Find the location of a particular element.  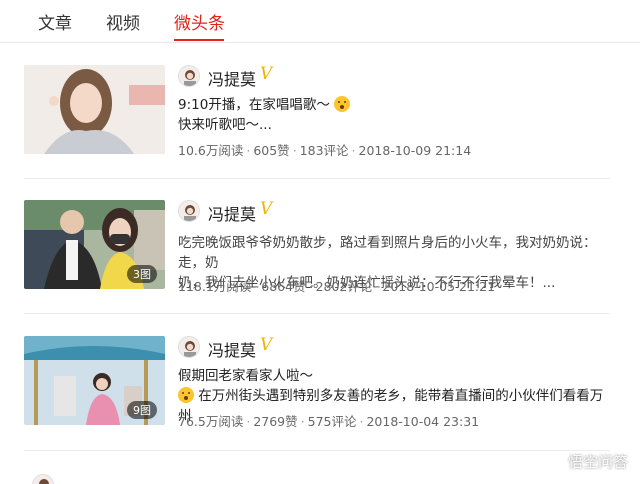

post-text-line: 假期回老家看家人啦～ is located at coordinates (245, 376).